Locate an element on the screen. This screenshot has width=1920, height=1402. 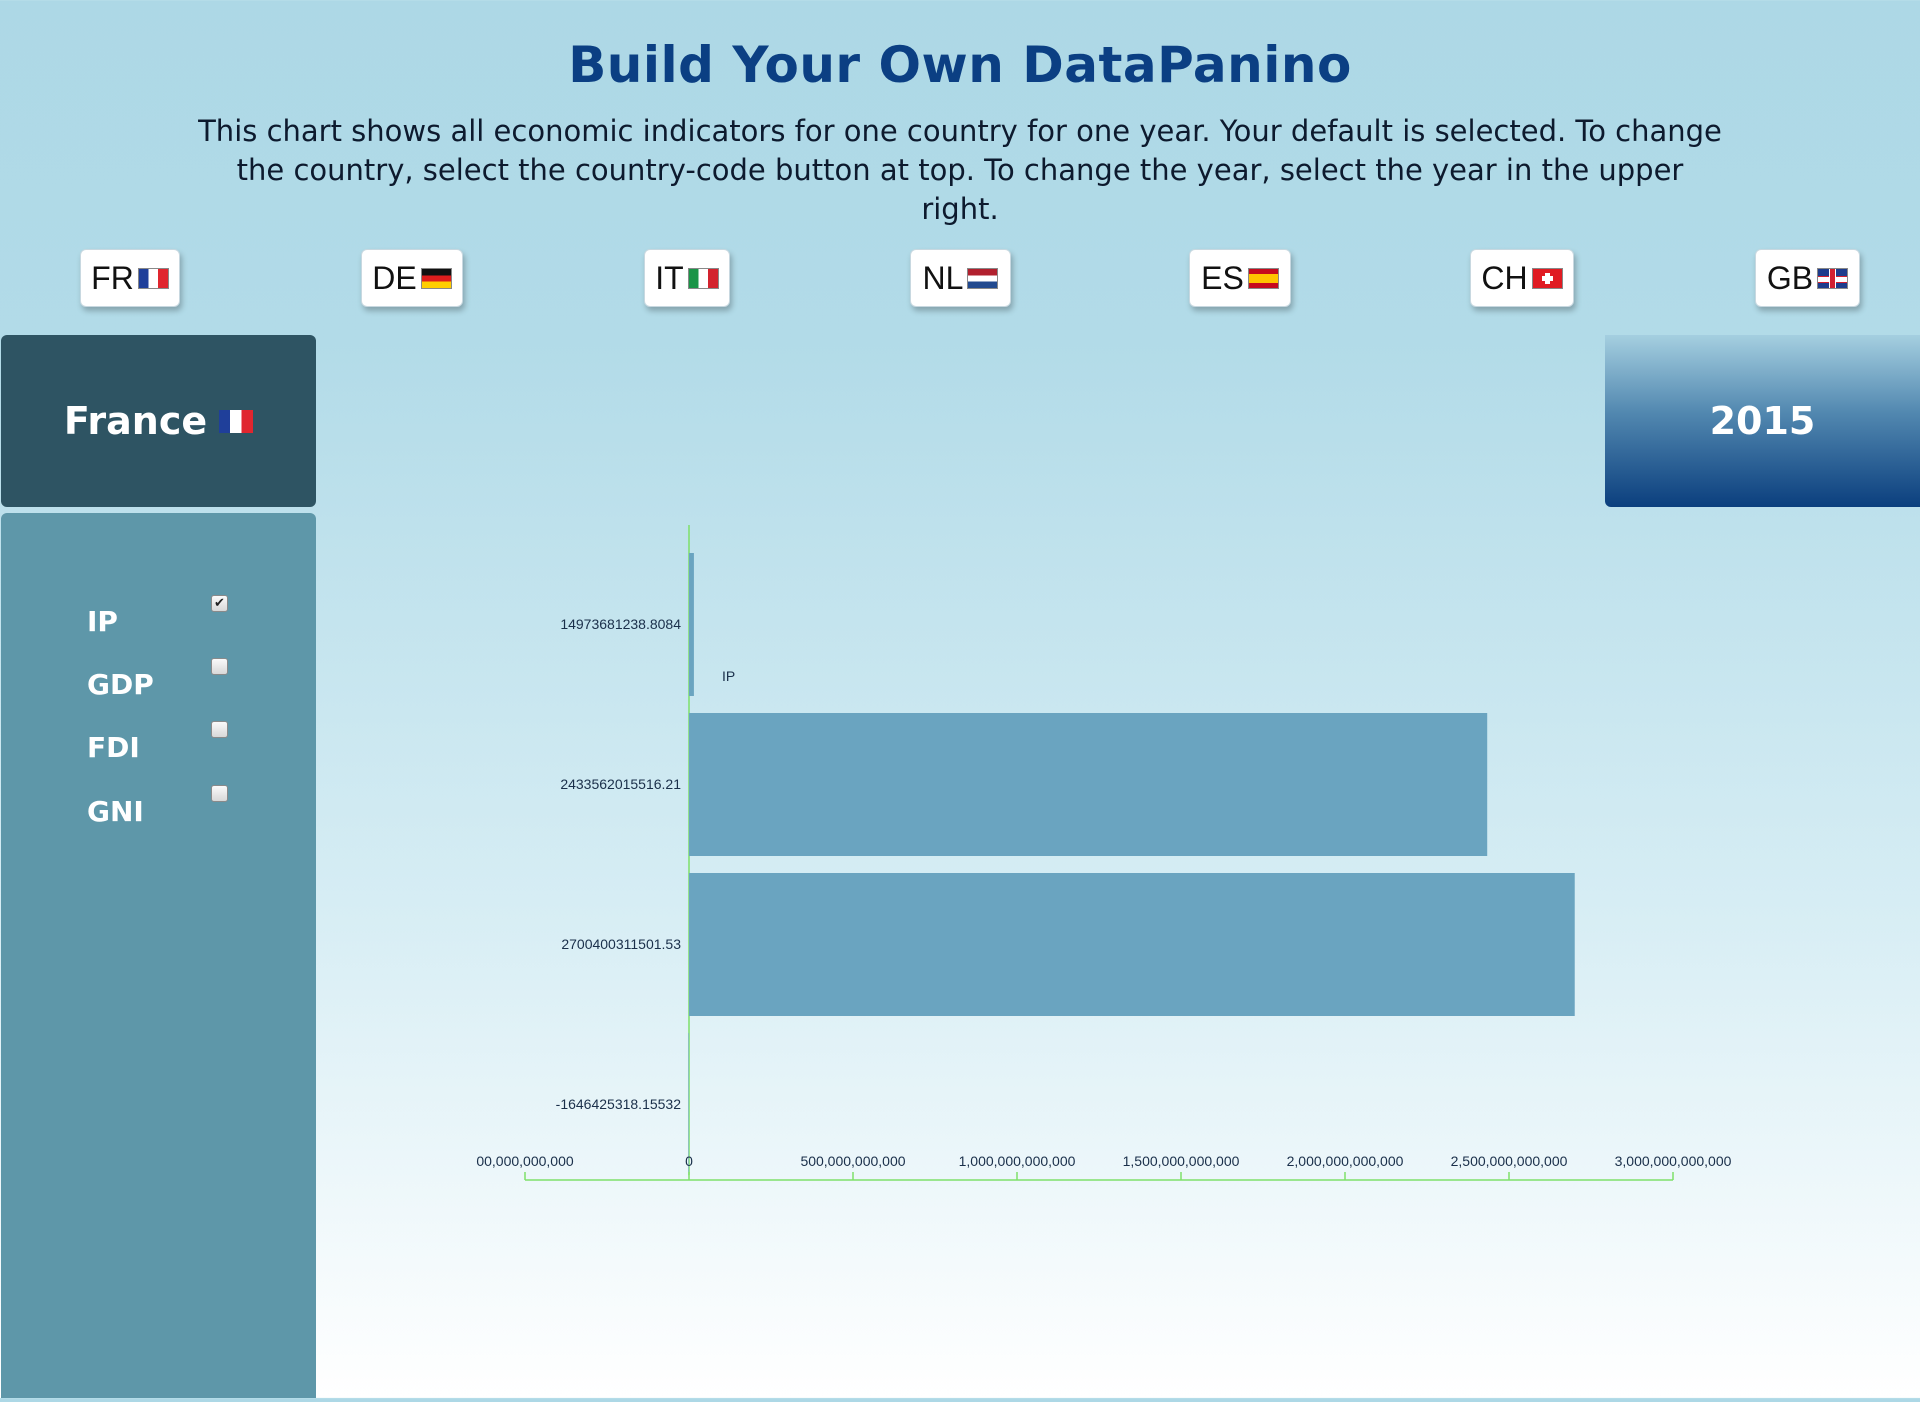
flag-gb-icon is located at coordinates (1833, 278).